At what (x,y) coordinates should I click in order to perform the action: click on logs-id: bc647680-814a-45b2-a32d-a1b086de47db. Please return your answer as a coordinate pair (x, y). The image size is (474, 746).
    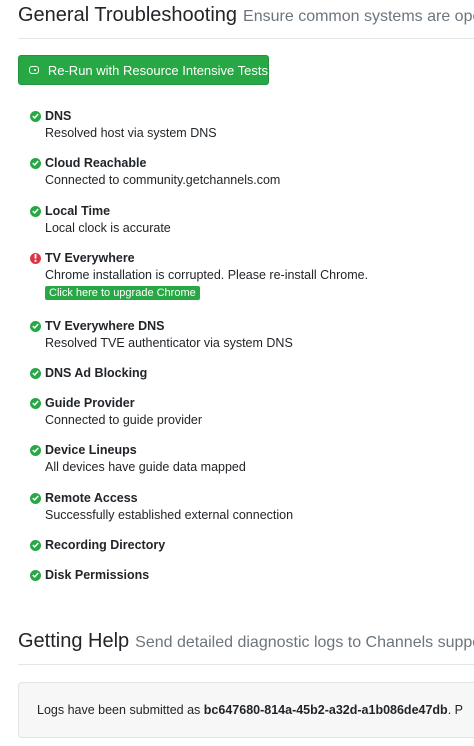
    Looking at the image, I should click on (325, 710).